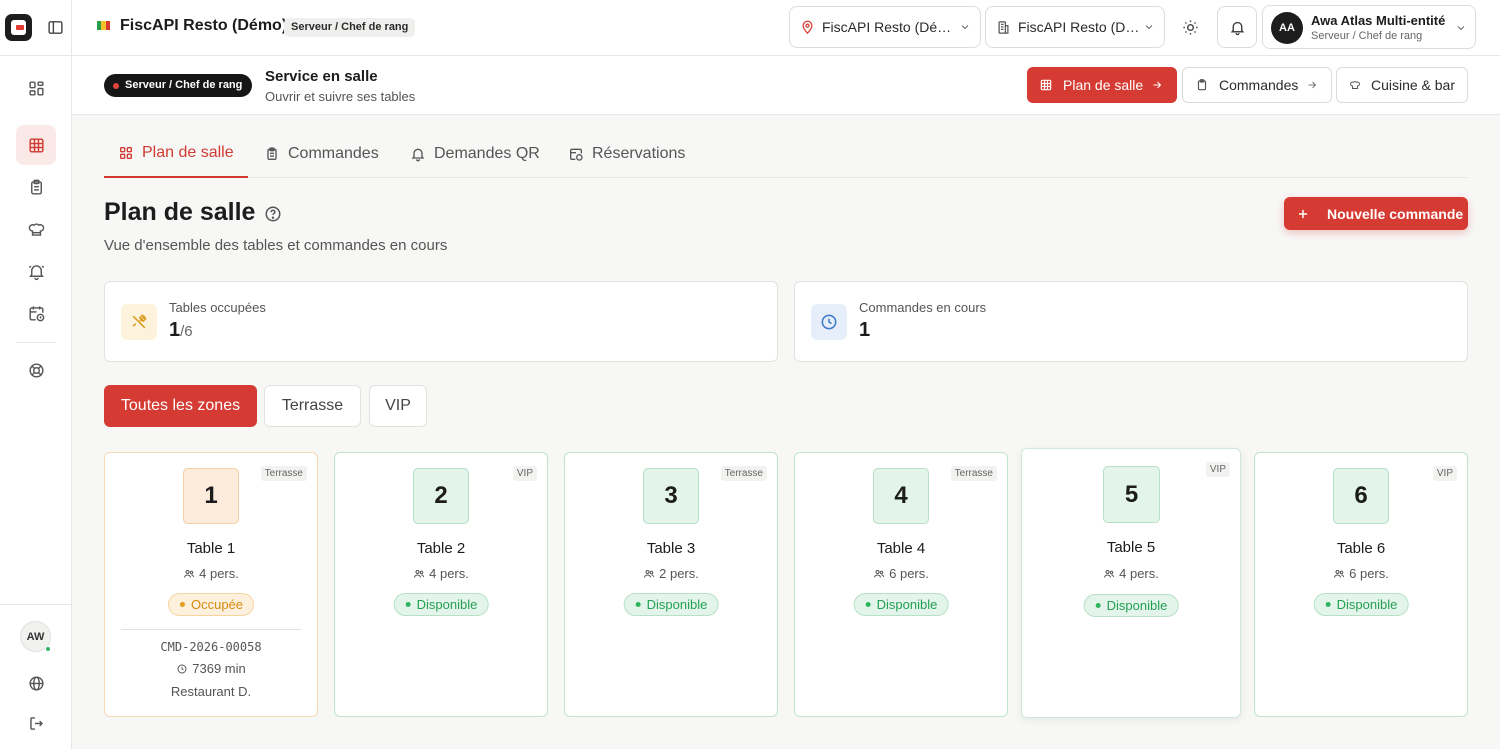 The width and height of the screenshot is (1500, 749). I want to click on table-card: Terrasse 3 Table 3 2 pers. Disponible, so click(671, 584).